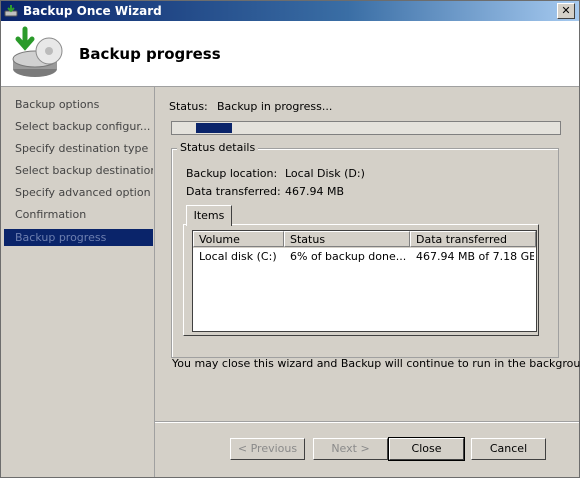 The height and width of the screenshot is (478, 580). Describe the element at coordinates (238, 239) in the screenshot. I see `column-header-volume: Volume` at that location.